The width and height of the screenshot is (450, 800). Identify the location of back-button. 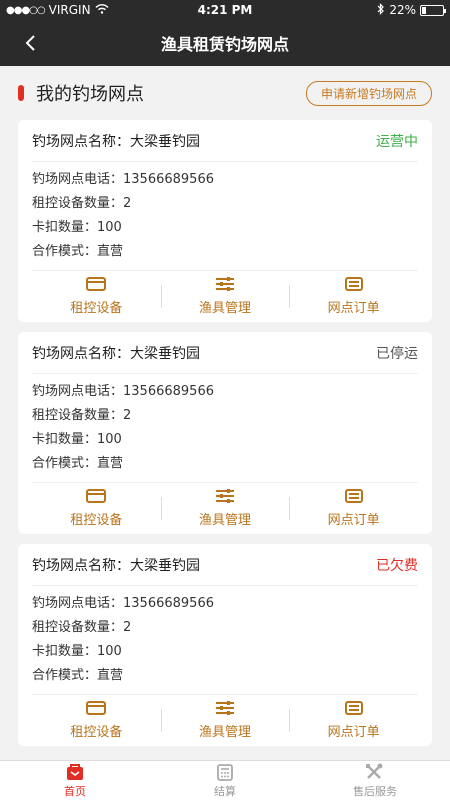
(30, 43).